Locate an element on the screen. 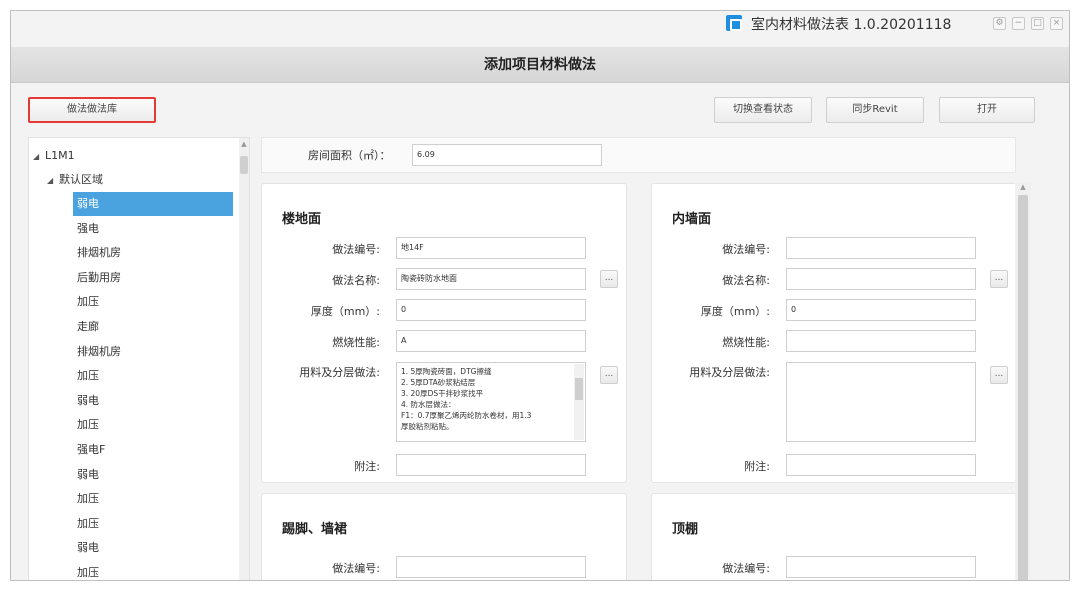 The image size is (1080, 591). inner-wall-code-input is located at coordinates (881, 248).